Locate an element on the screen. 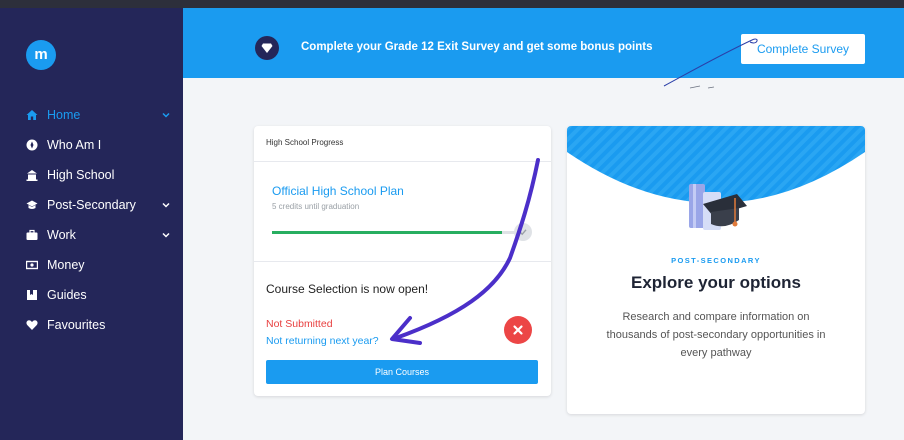 The image size is (904, 440). category-kicker: POST-SECONDARY is located at coordinates (716, 260).